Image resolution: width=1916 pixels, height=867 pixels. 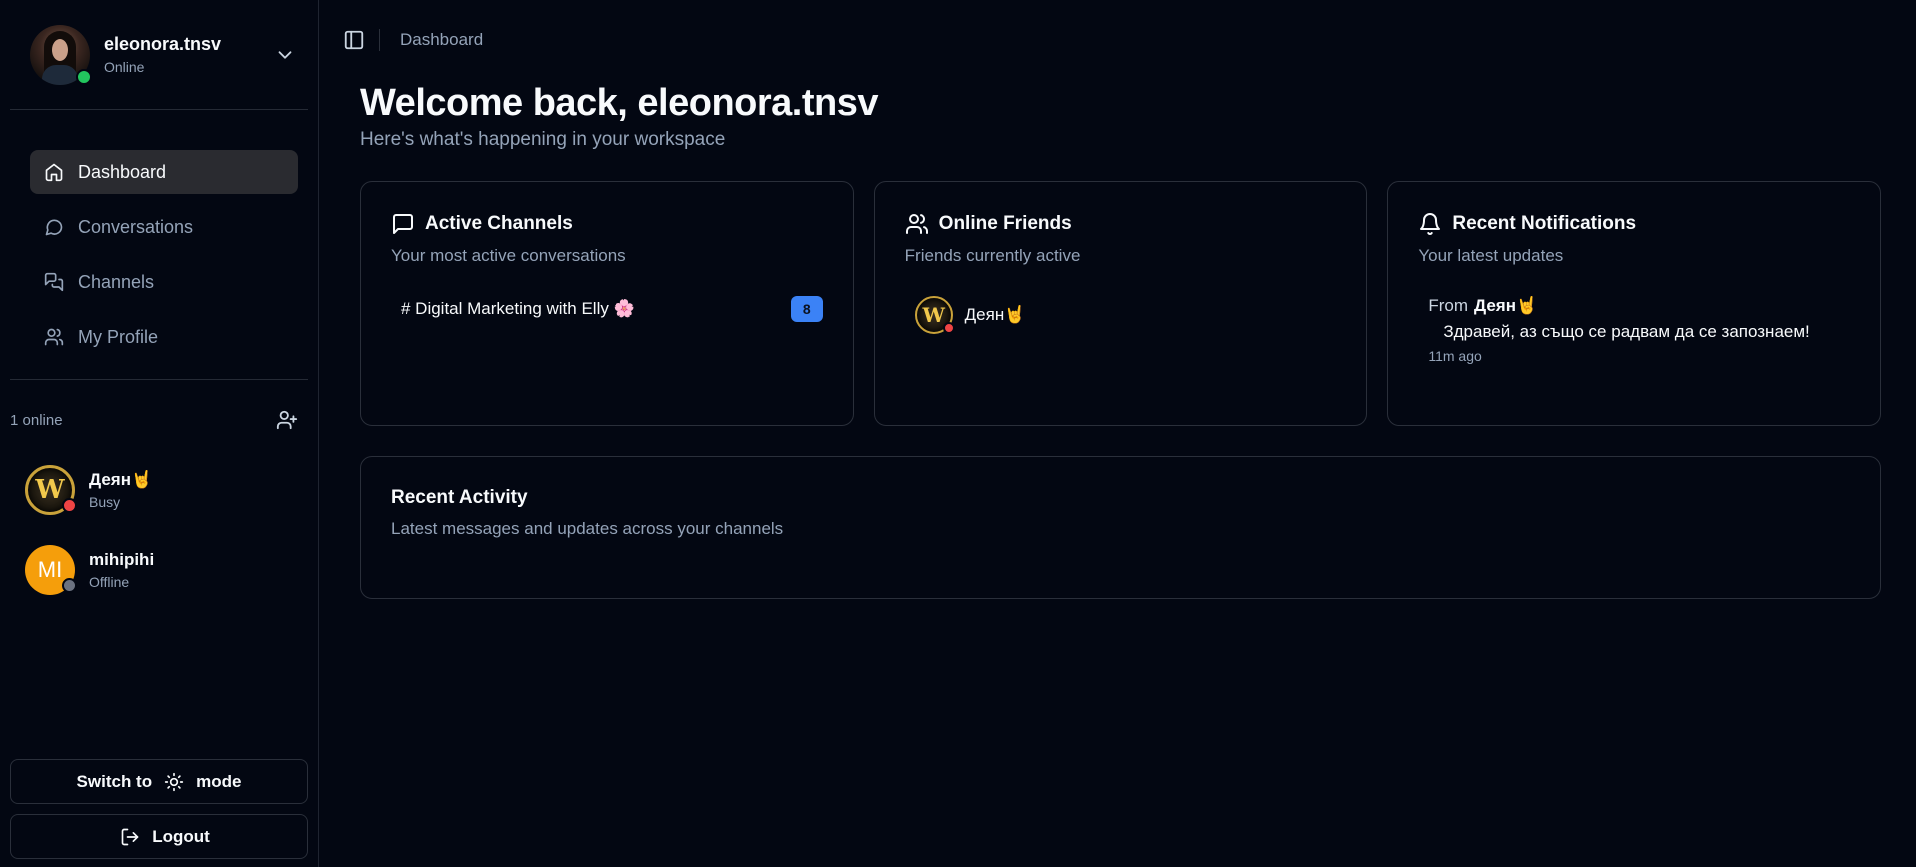 I want to click on notification-sender-name: Деян🤘, so click(x=1506, y=305).